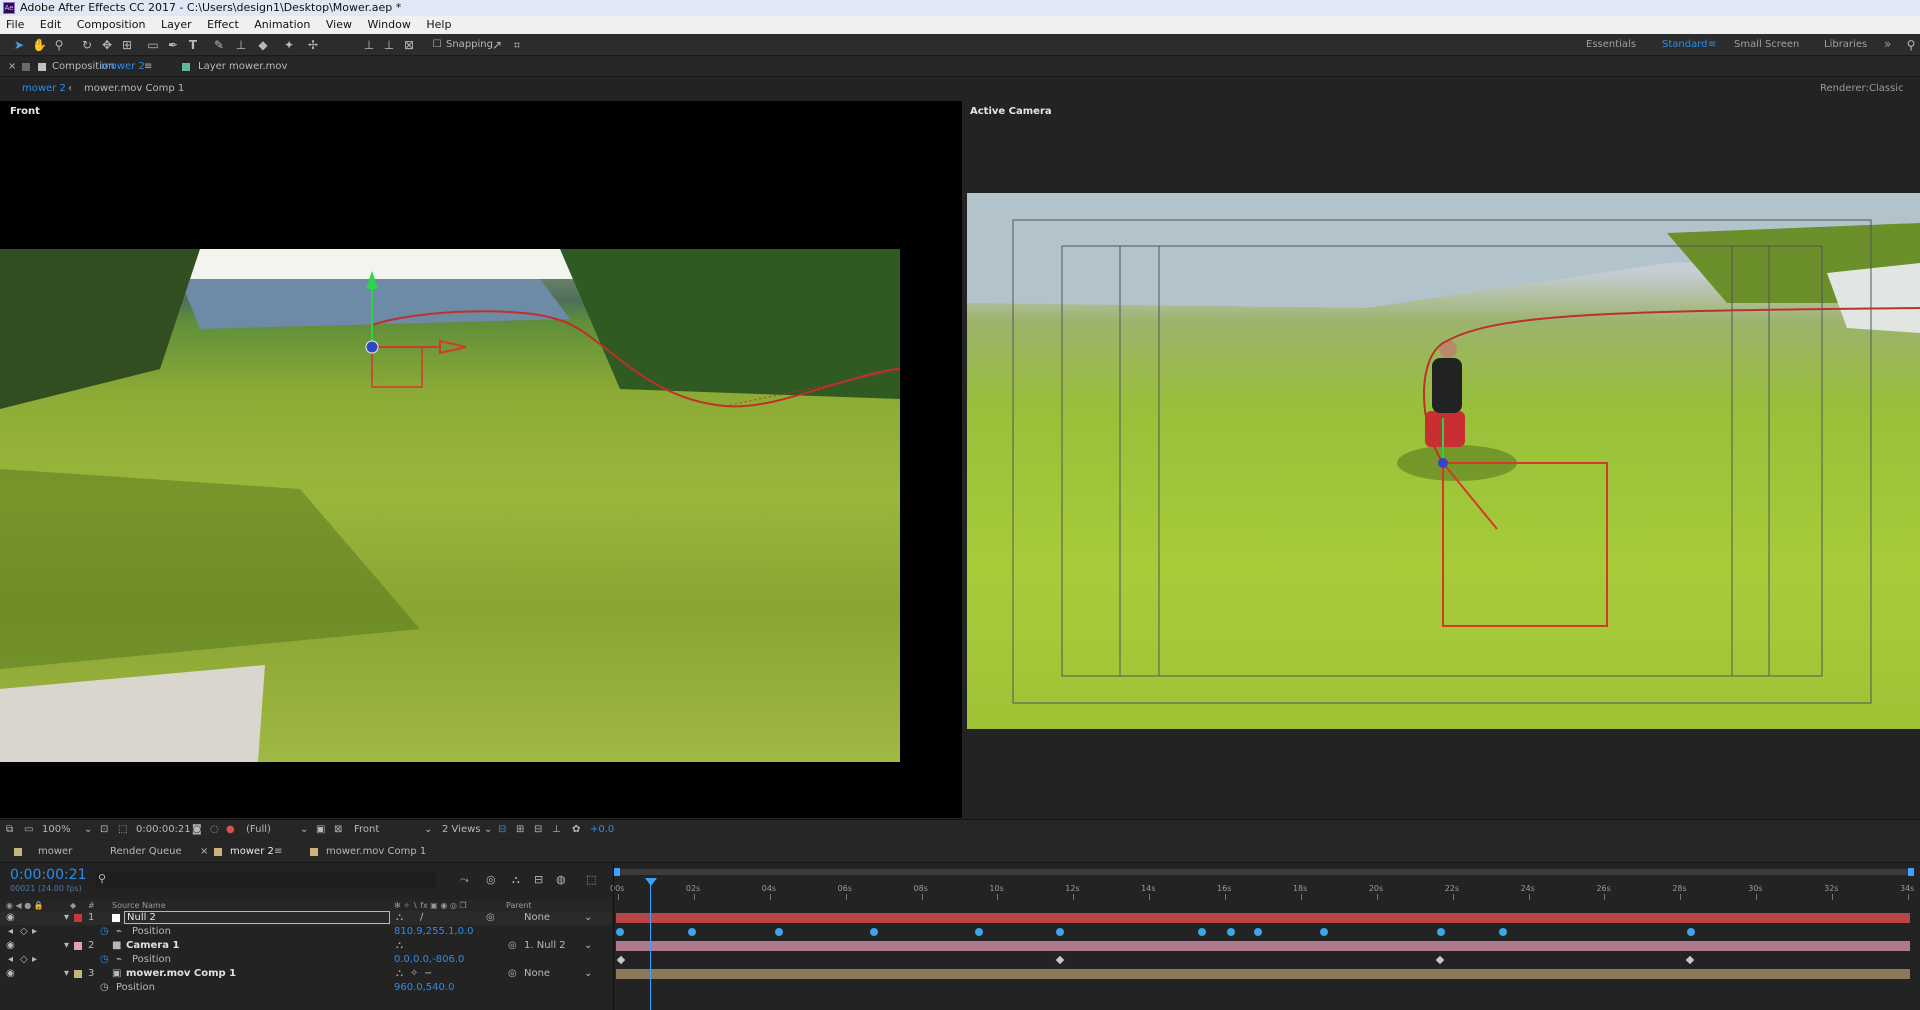  I want to click on motion-blur-icon: ◍, so click(561, 879).